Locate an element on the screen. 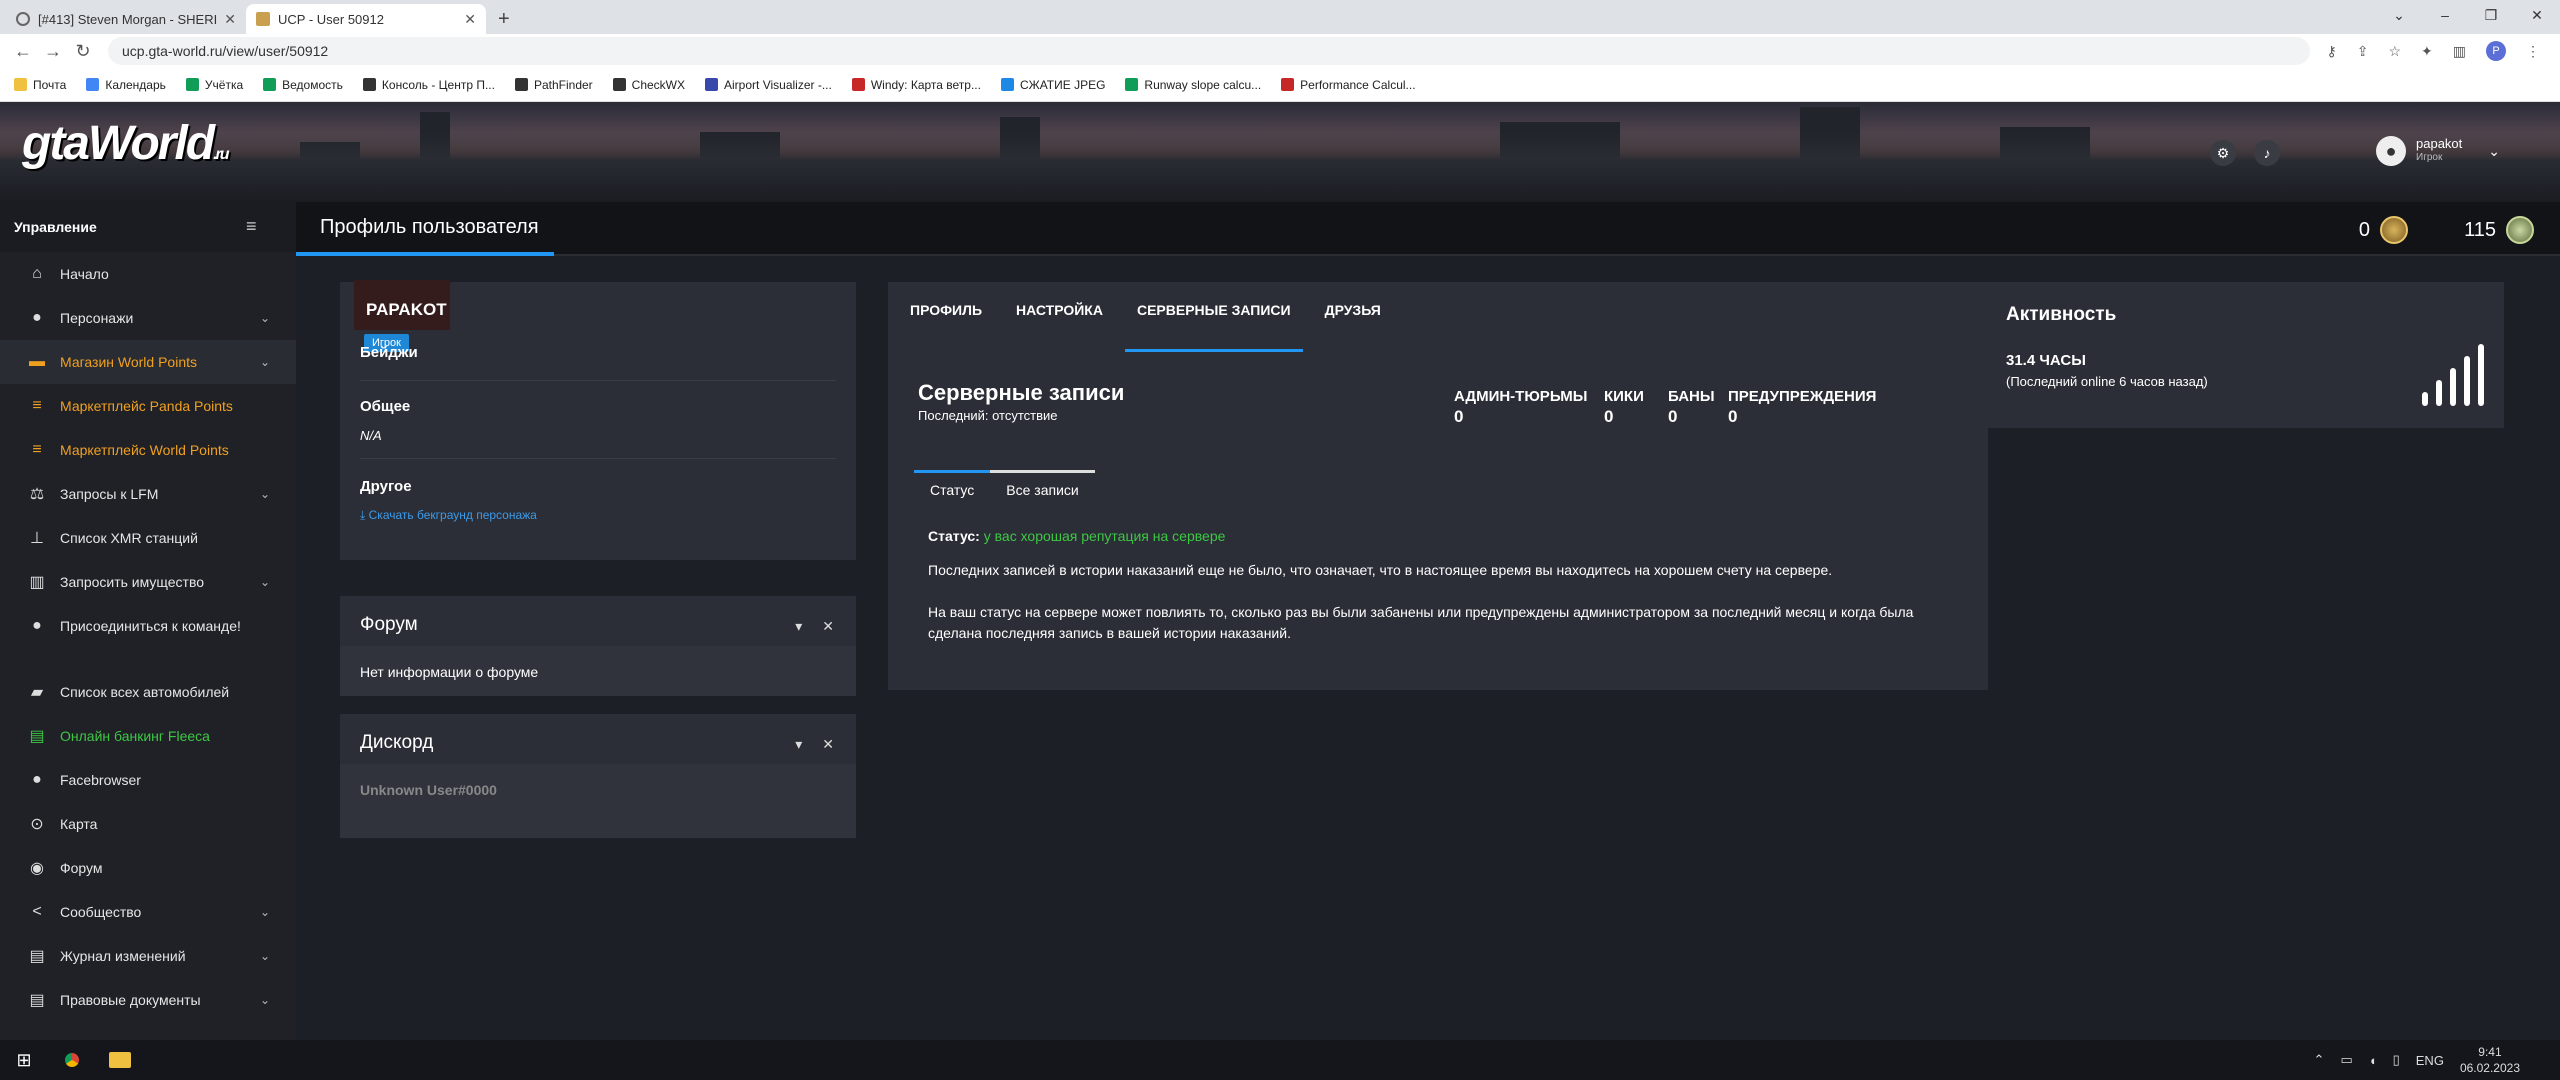 The height and width of the screenshot is (1080, 2560). sidebar-item: ▤ Онлайн банкинг Fleeca is located at coordinates (148, 736).